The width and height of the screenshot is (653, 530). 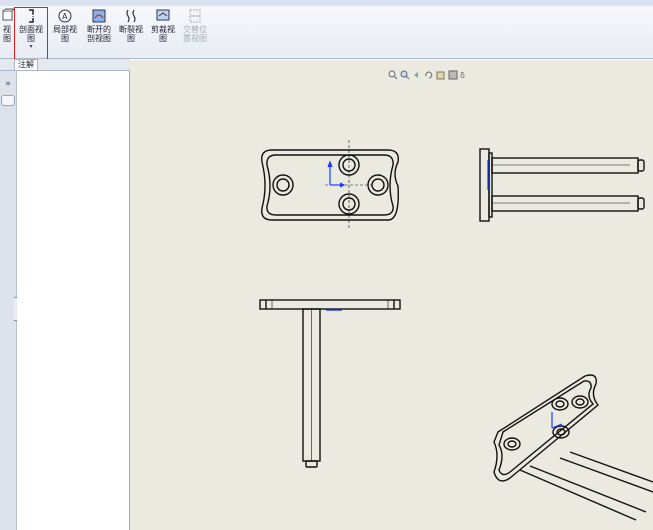 What do you see at coordinates (417, 71) in the screenshot?
I see `previous-view-icon` at bounding box center [417, 71].